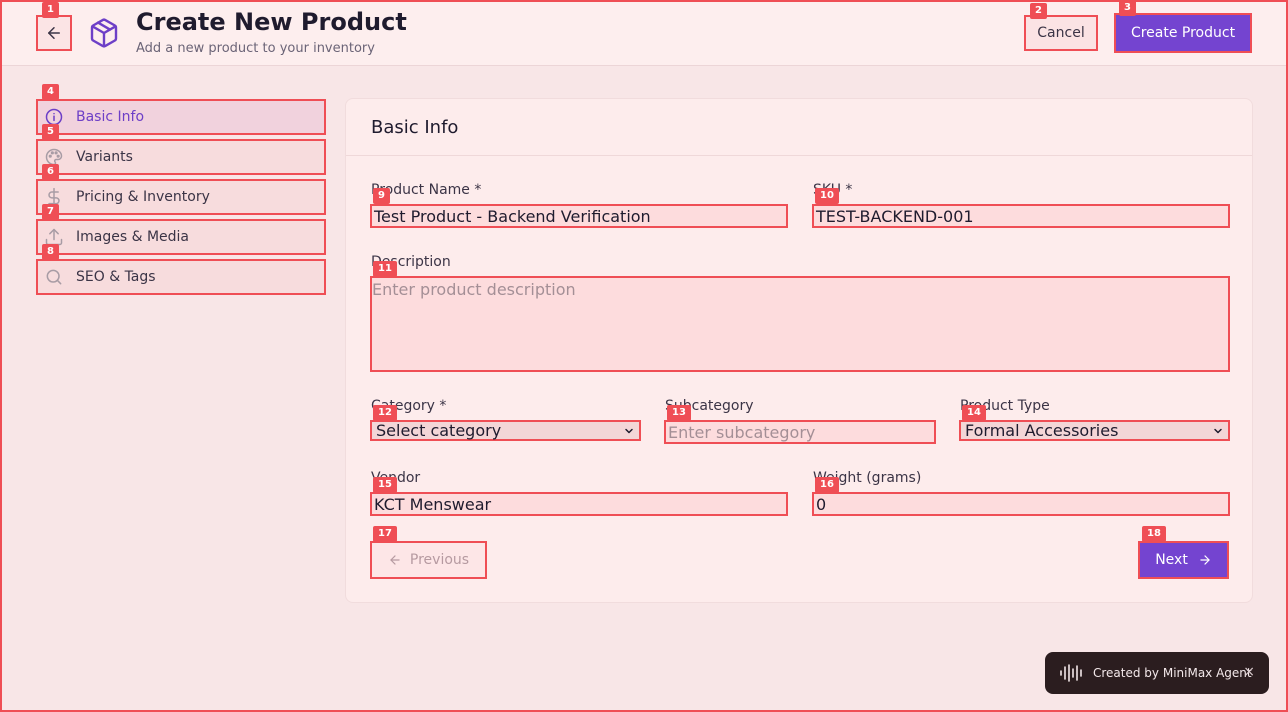 The image size is (1288, 712). I want to click on sidebar-item-seo-tags: SEO & Tags, so click(181, 277).